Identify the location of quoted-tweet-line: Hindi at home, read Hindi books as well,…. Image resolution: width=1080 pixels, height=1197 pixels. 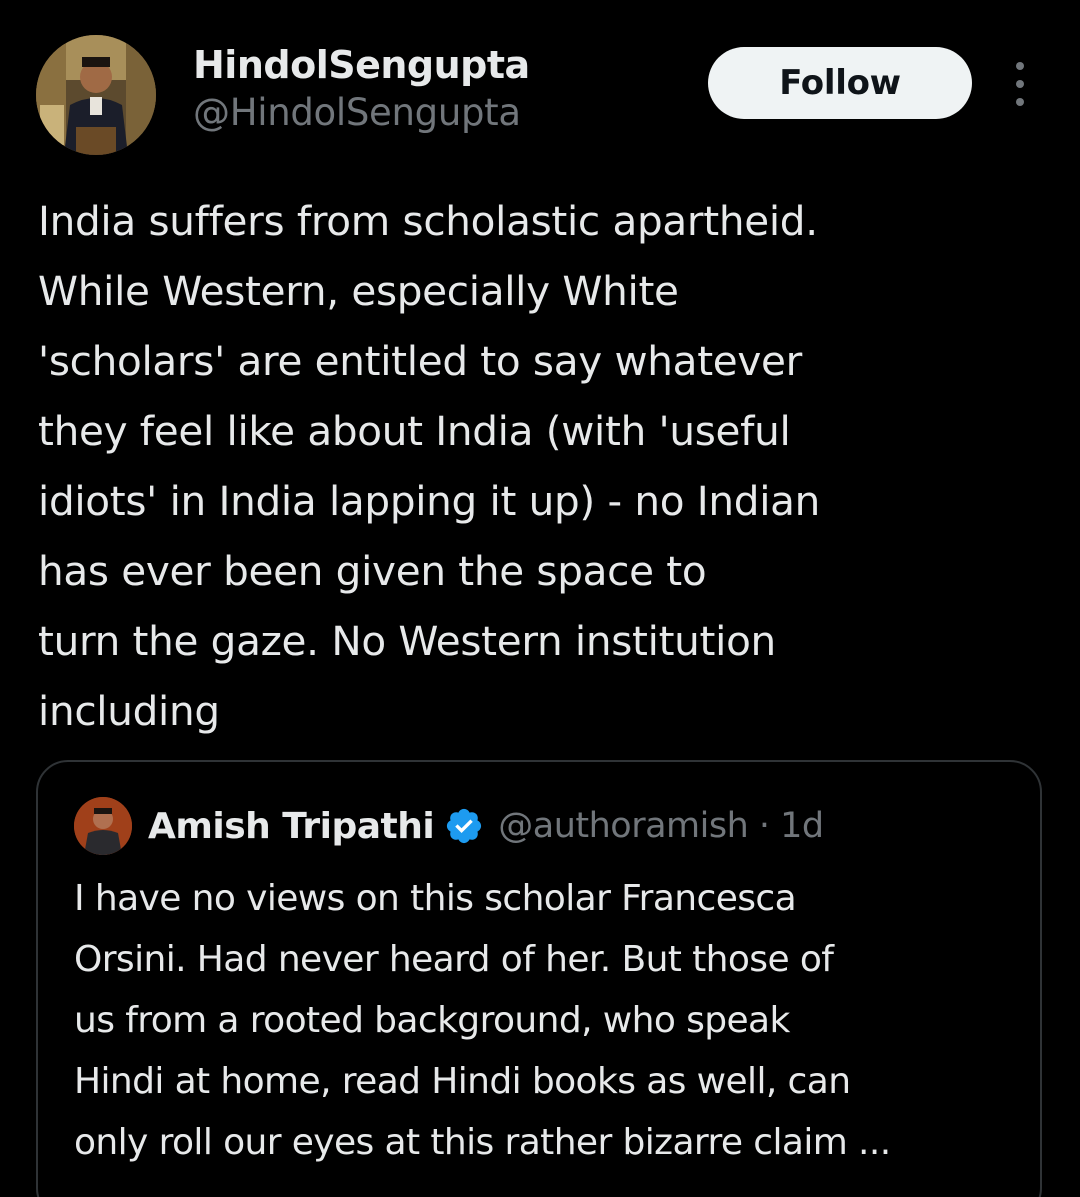
(462, 1081).